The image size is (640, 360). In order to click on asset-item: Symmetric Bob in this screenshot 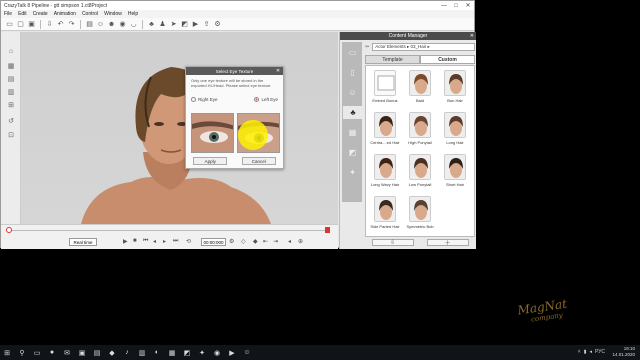, I will do `click(420, 212)`.